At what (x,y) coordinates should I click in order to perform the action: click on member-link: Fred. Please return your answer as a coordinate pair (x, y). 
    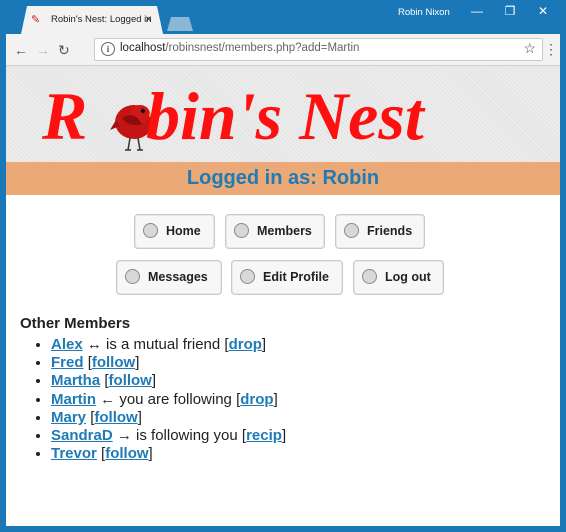
    Looking at the image, I should click on (67, 362).